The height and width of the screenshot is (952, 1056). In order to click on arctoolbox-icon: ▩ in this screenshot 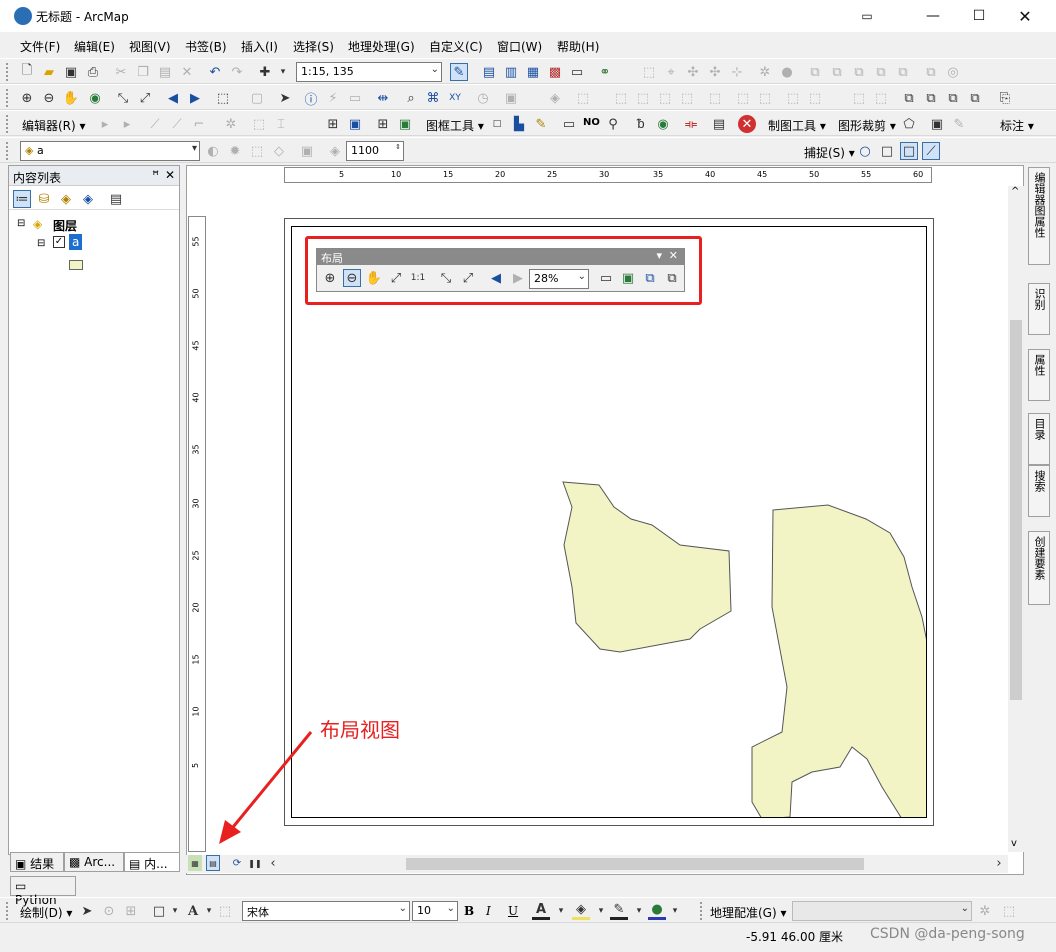, I will do `click(555, 72)`.